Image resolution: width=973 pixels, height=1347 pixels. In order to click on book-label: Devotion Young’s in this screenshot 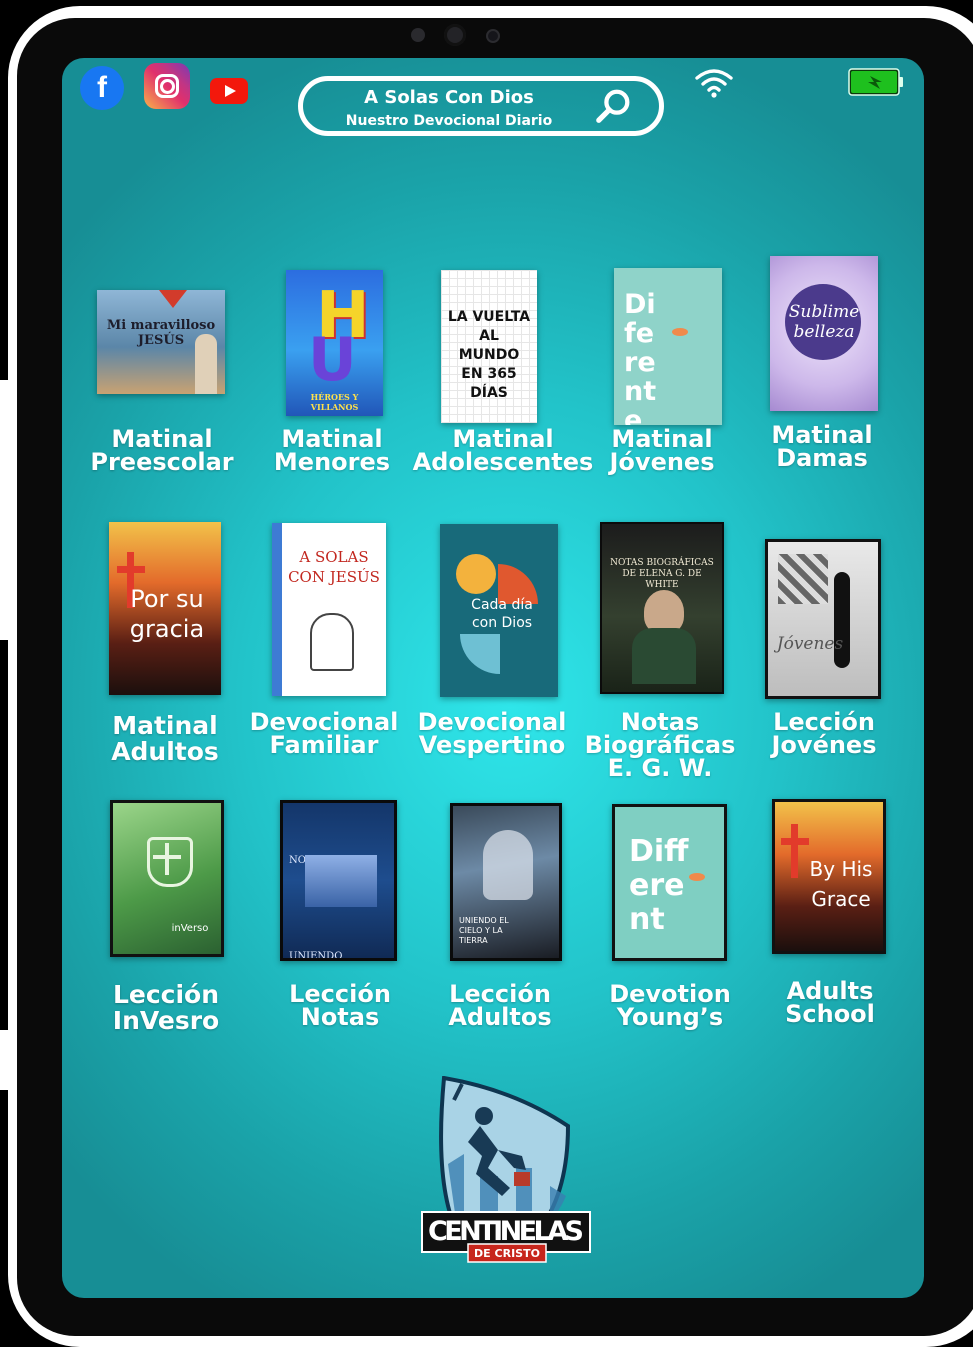, I will do `click(670, 1005)`.